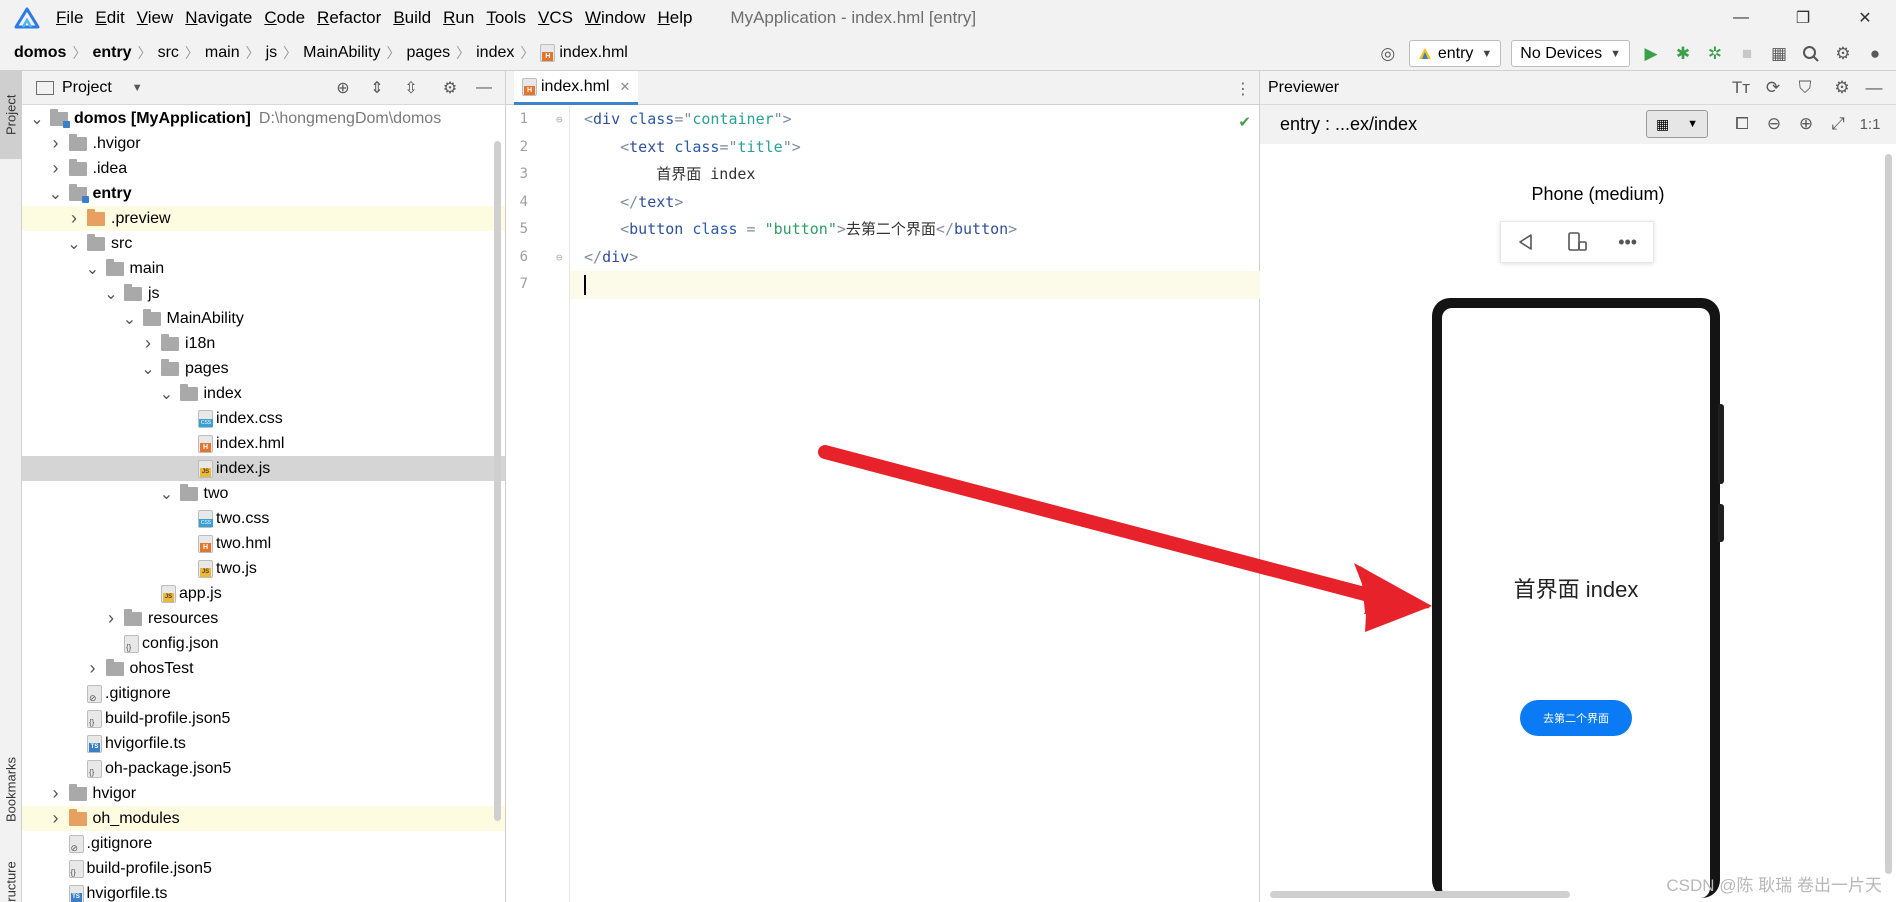 Image resolution: width=1896 pixels, height=902 pixels. I want to click on breadcrumb-item: js, so click(272, 53).